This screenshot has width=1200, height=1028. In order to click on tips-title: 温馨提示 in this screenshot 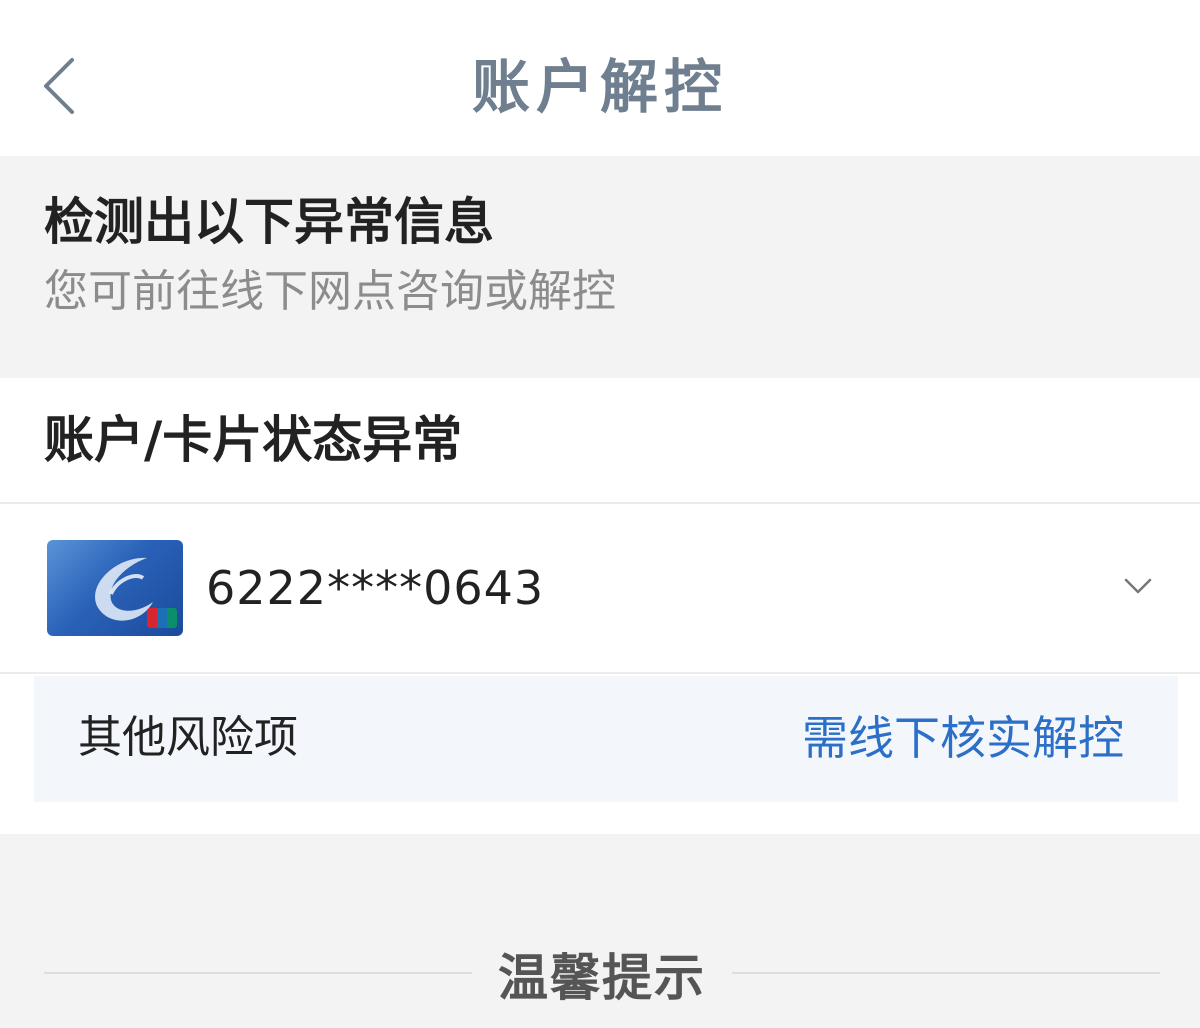, I will do `click(602, 978)`.